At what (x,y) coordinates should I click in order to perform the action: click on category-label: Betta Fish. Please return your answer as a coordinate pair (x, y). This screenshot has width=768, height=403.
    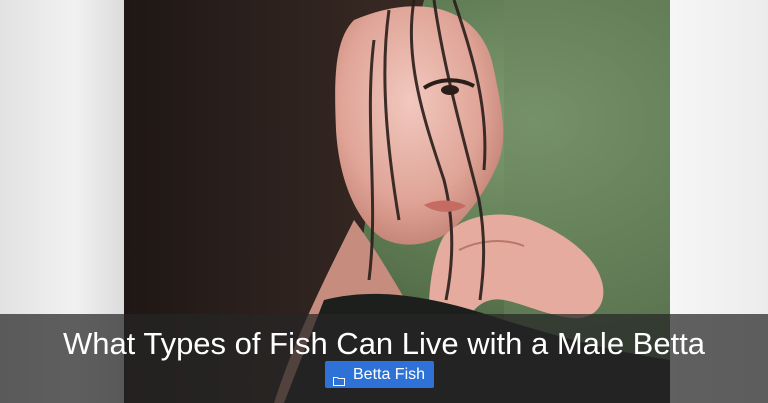
    Looking at the image, I should click on (389, 374).